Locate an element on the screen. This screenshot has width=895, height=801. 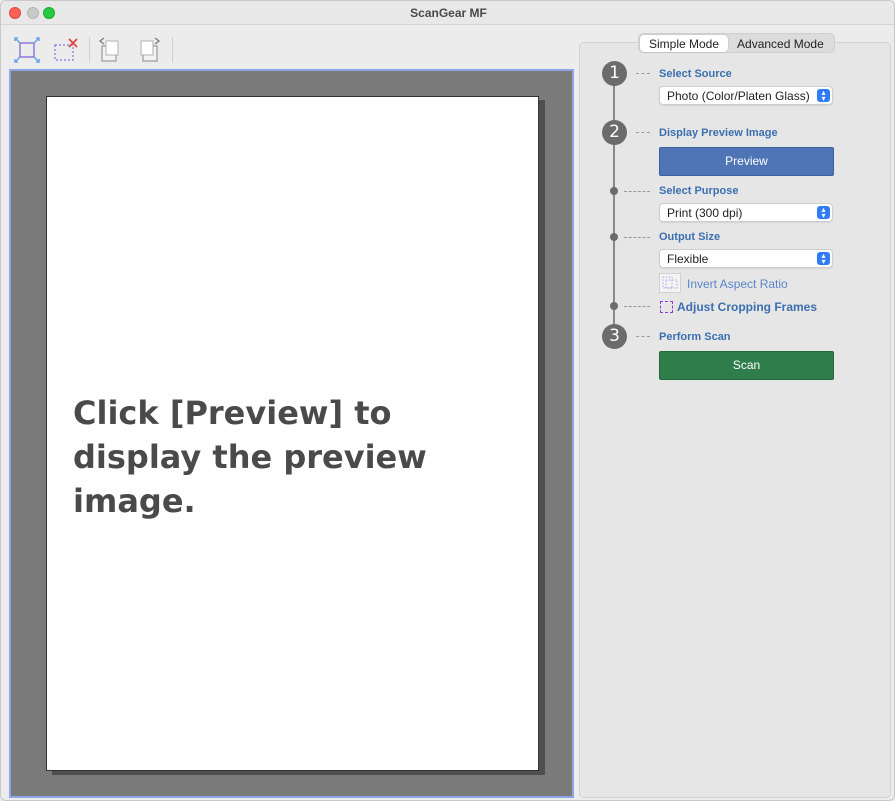
remove-crop-frame-button is located at coordinates (66, 50).